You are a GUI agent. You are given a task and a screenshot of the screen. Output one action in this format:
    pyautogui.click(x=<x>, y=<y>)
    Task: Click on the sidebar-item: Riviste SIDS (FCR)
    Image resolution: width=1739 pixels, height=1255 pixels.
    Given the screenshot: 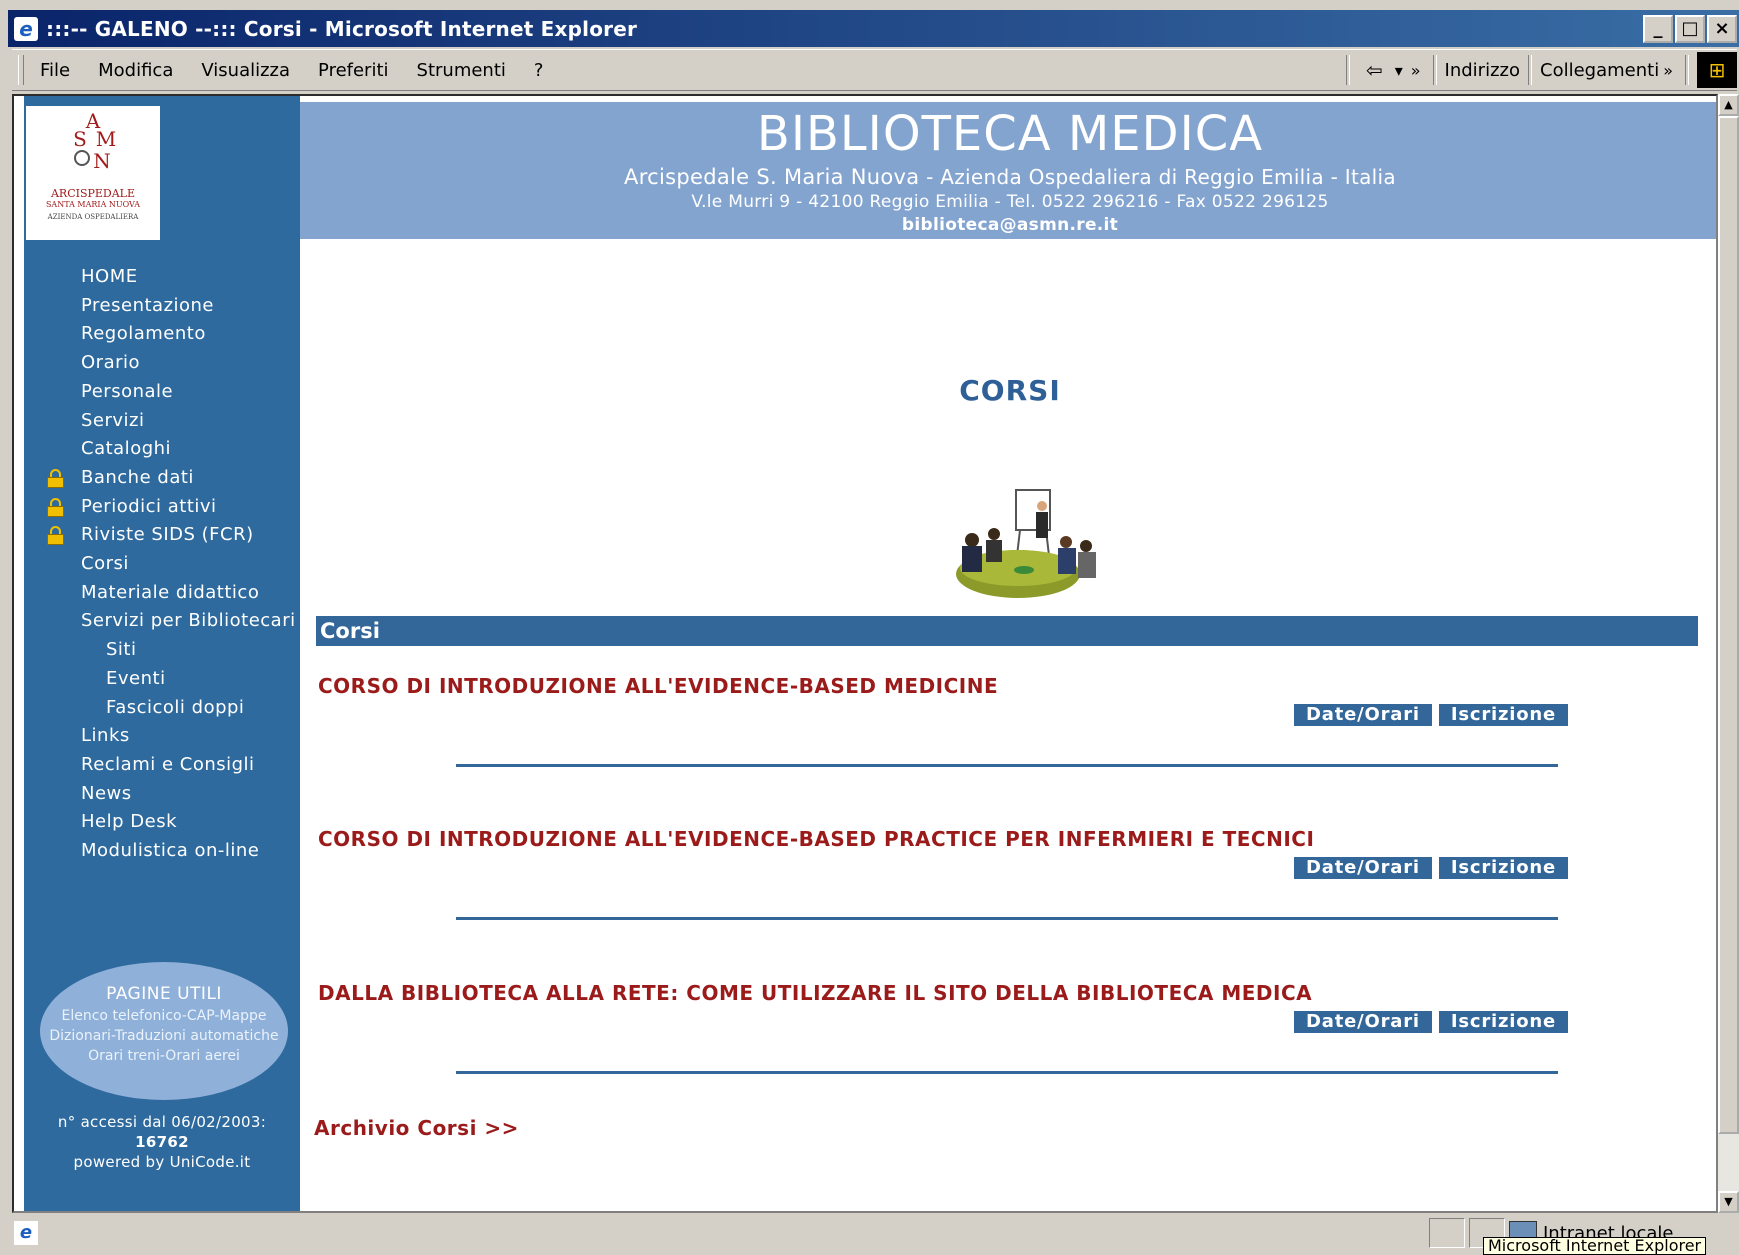 What is the action you would take?
    pyautogui.click(x=167, y=534)
    